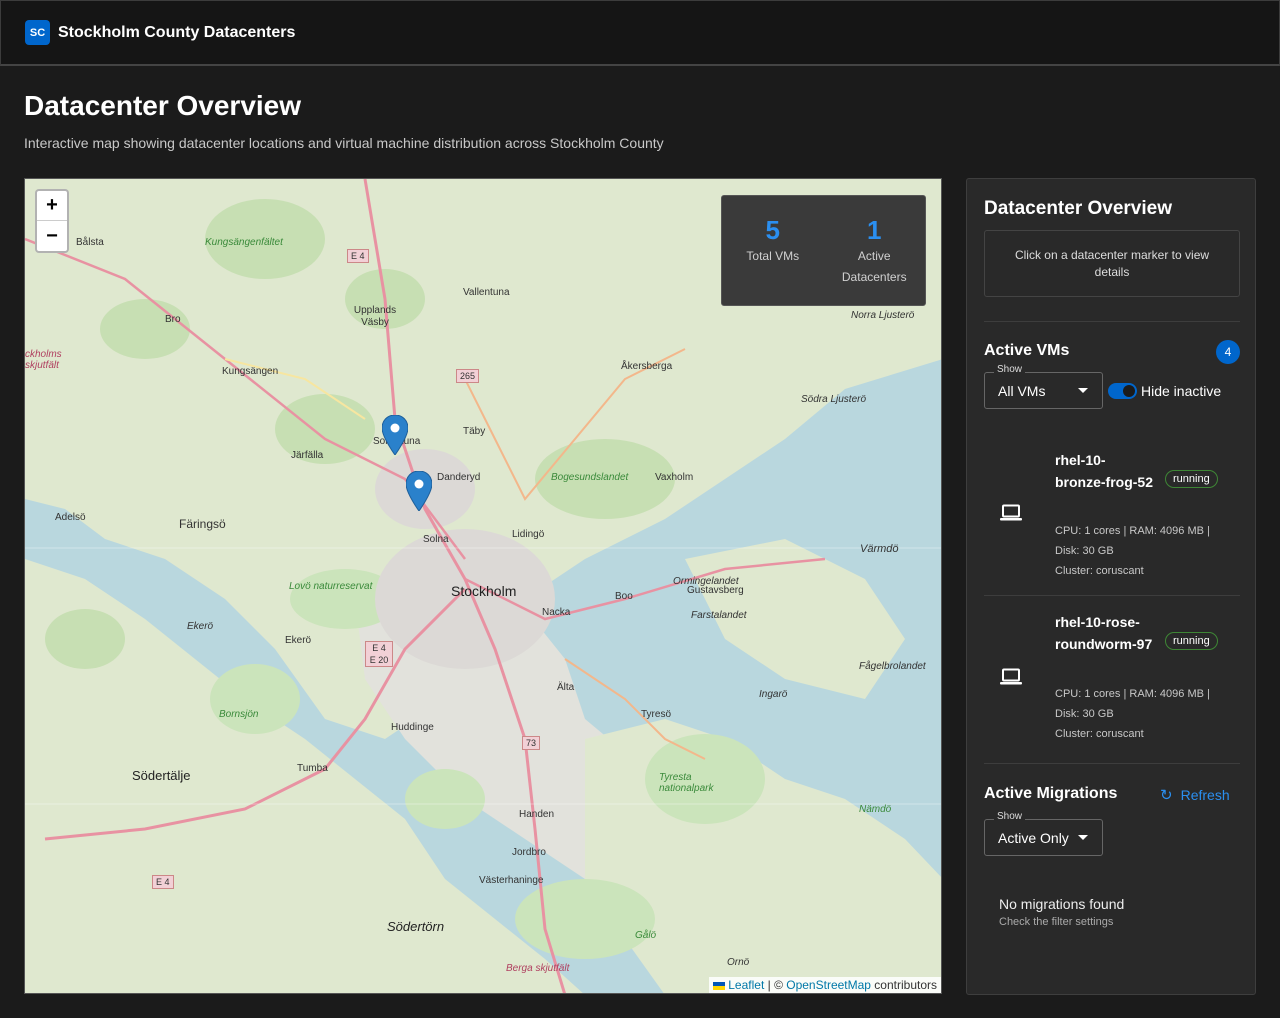  Describe the element at coordinates (647, 366) in the screenshot. I see `map-label: Åkersberga` at that location.